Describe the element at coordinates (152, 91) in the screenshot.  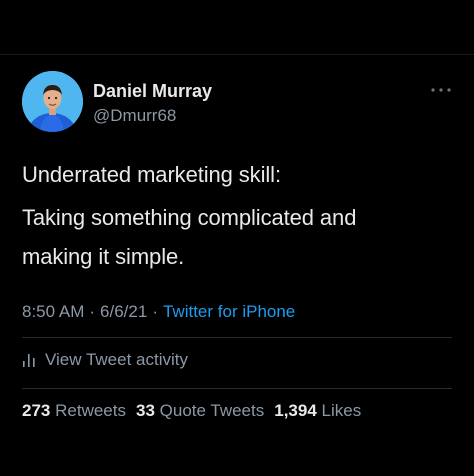
I see `display-name: Daniel Murray` at that location.